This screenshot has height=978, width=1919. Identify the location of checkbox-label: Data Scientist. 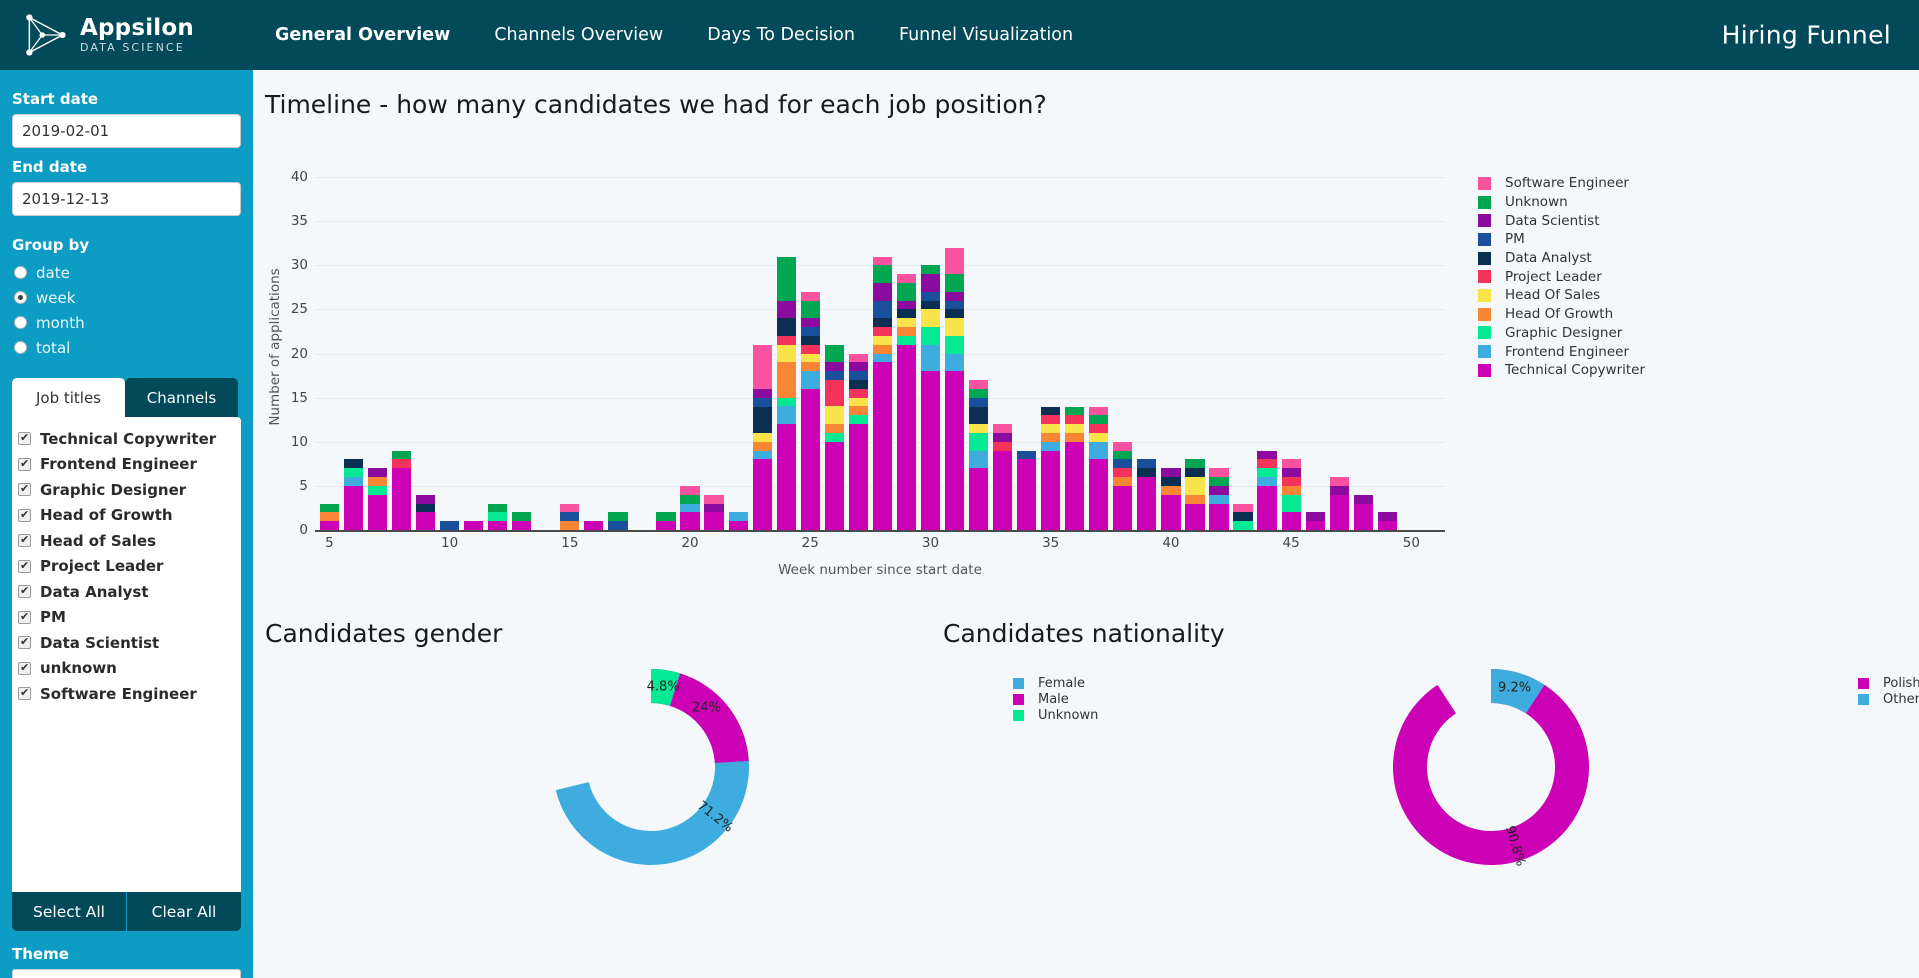
(100, 642).